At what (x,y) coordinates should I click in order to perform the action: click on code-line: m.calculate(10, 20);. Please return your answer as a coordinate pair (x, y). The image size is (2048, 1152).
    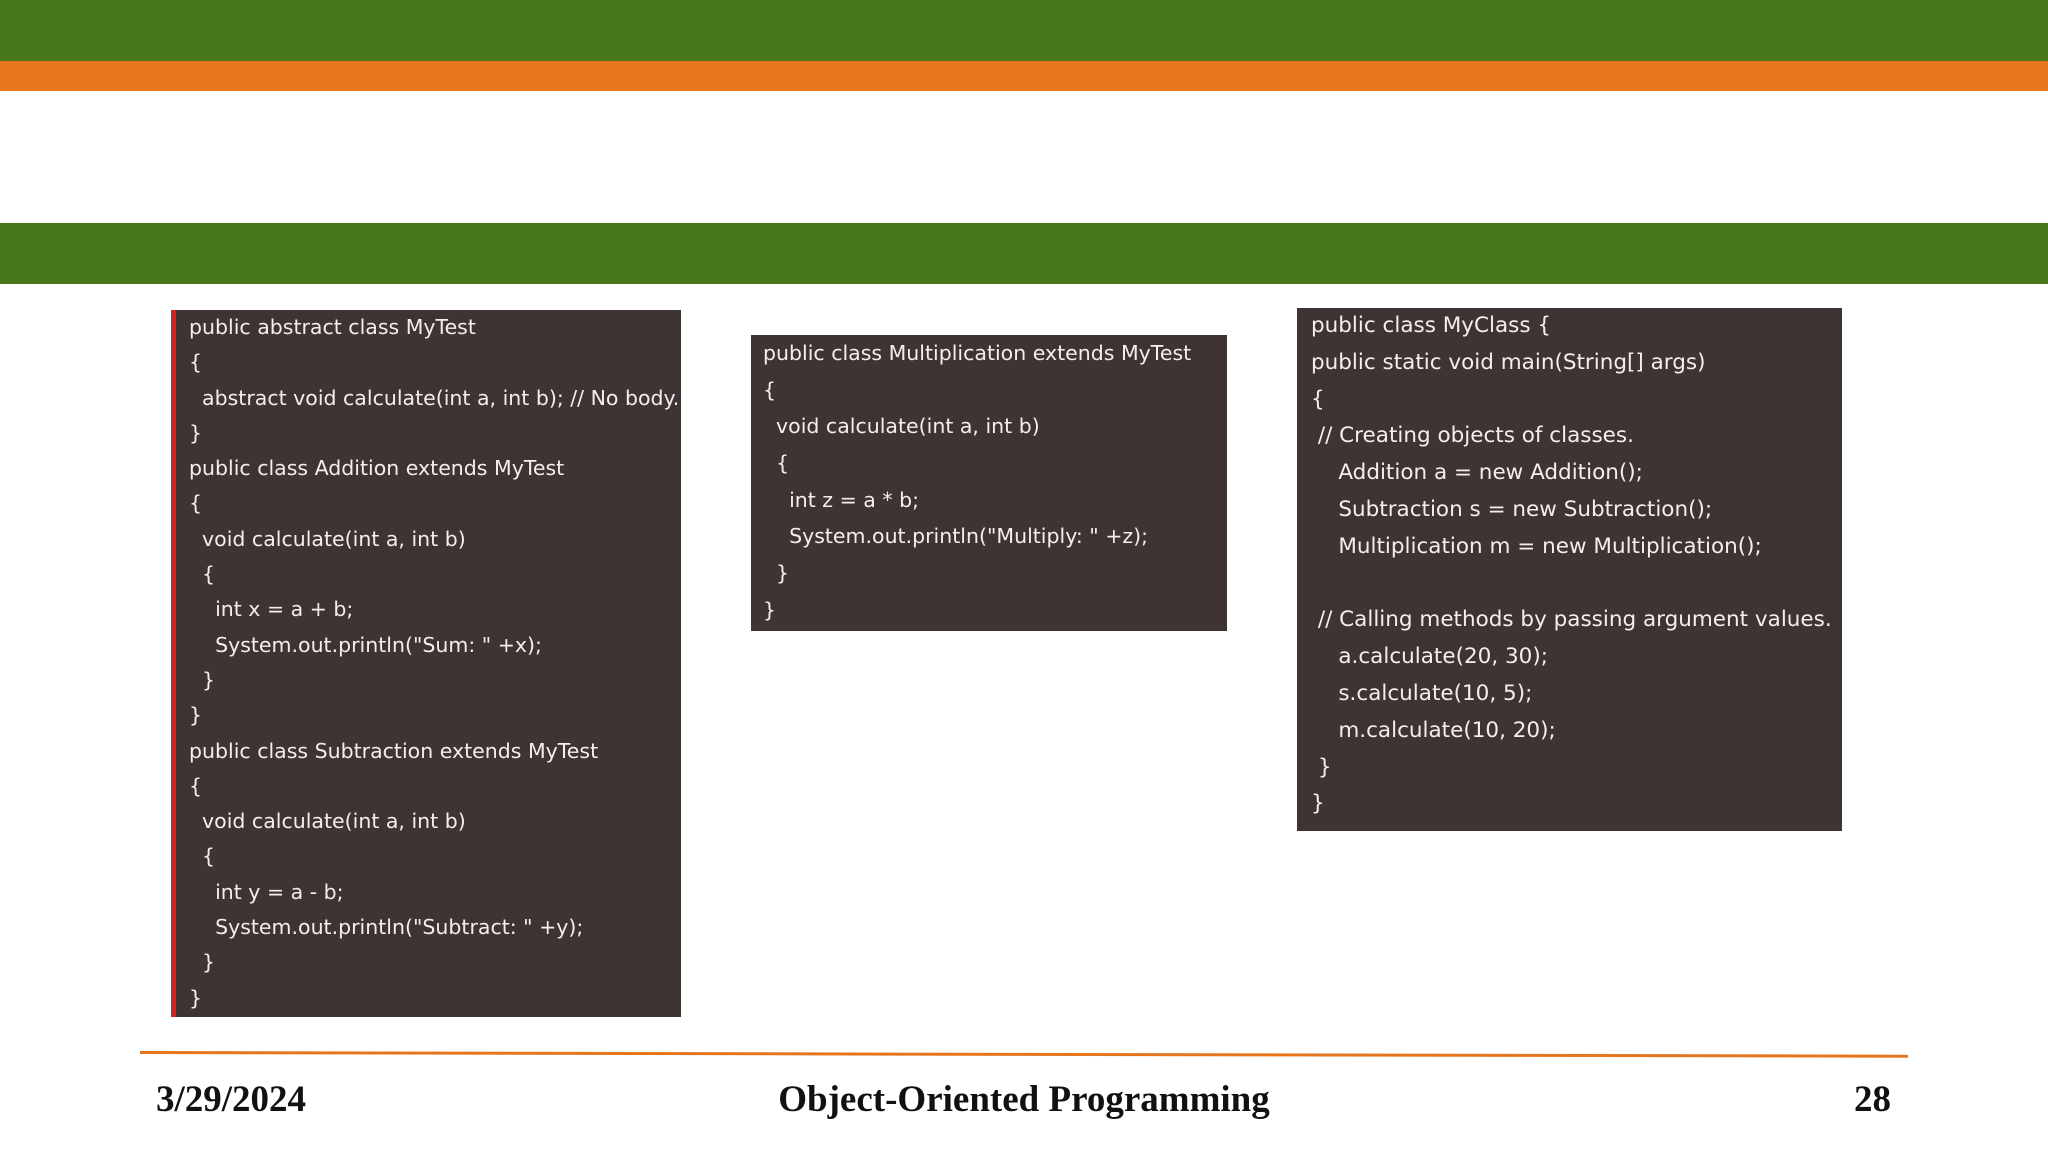
    Looking at the image, I should click on (1433, 730).